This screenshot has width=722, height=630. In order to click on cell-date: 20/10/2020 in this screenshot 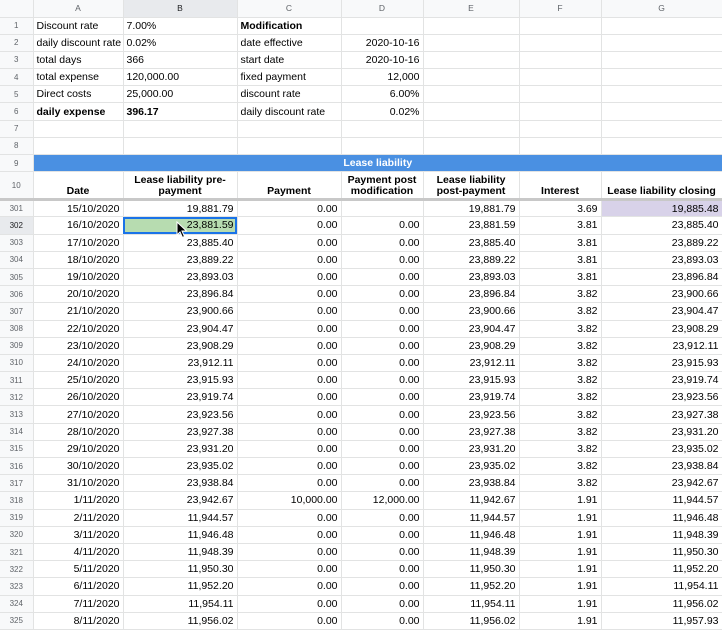, I will do `click(78, 294)`.